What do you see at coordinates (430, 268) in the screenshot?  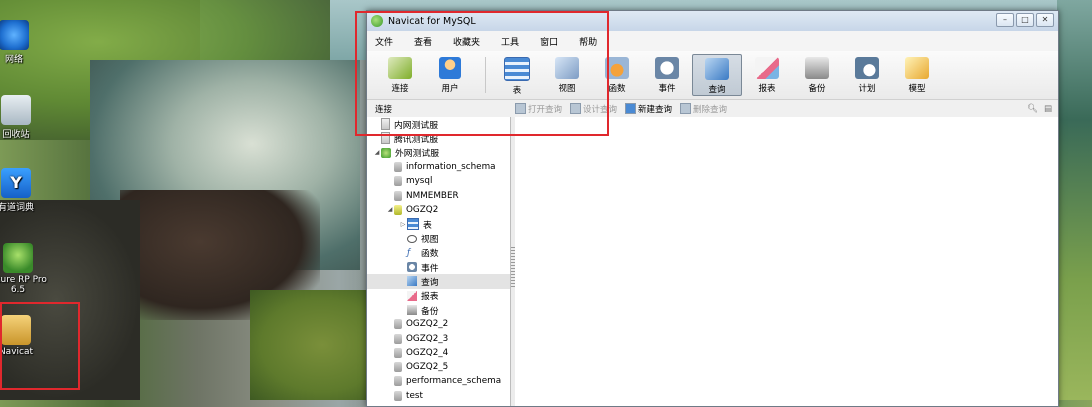 I see `tree-item-label: 事件` at bounding box center [430, 268].